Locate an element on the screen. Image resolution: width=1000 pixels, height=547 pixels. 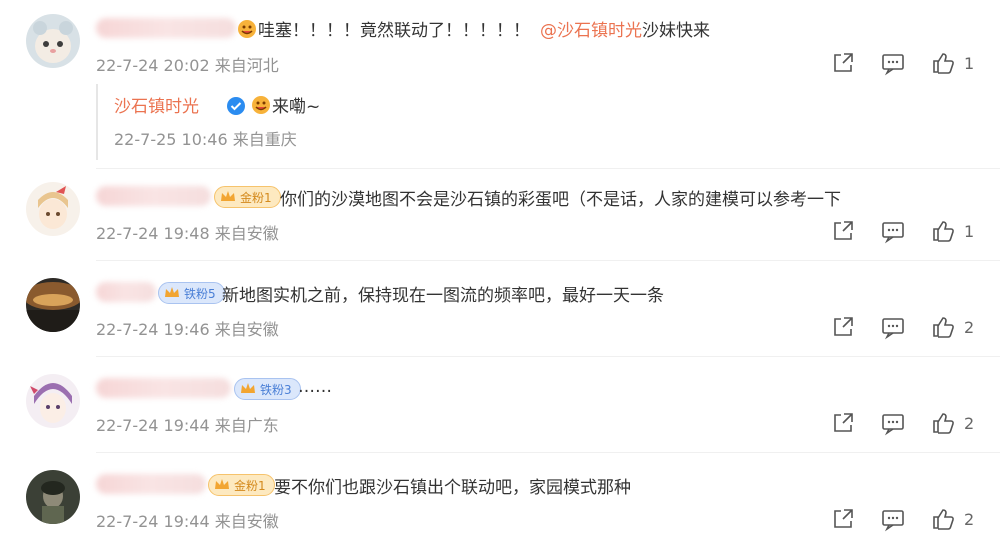
comment-text: 要不你们也跟沙石镇出个联动吧，家园模式那种 is located at coordinates (452, 488).